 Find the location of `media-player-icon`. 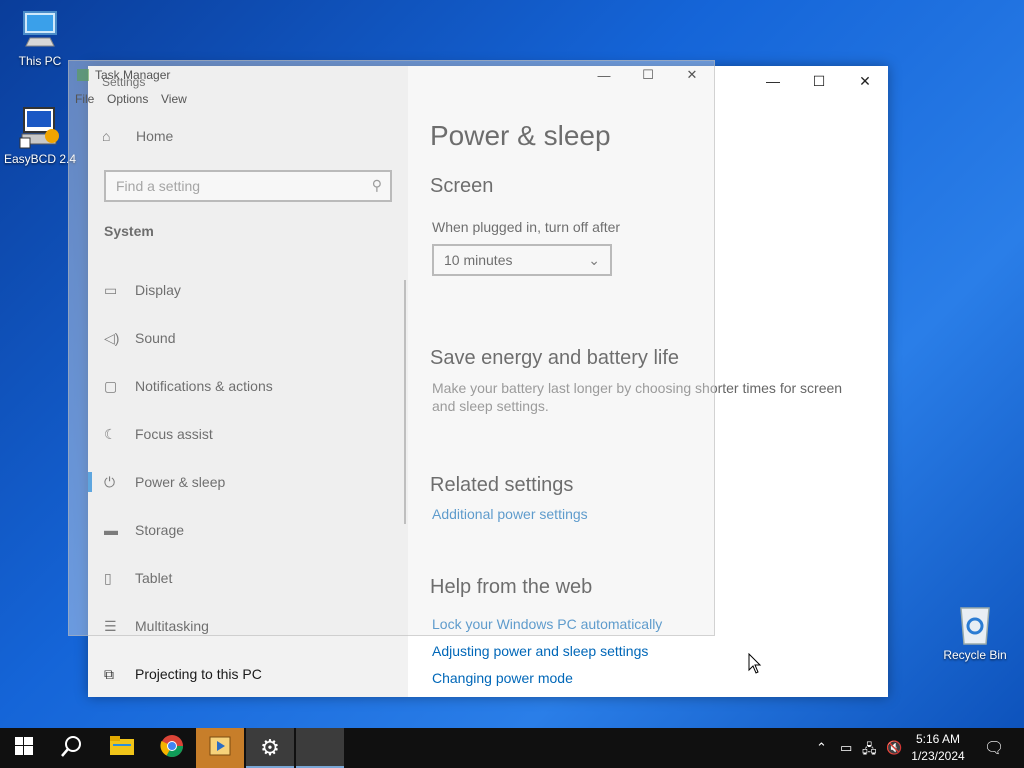

media-player-icon is located at coordinates (220, 748).